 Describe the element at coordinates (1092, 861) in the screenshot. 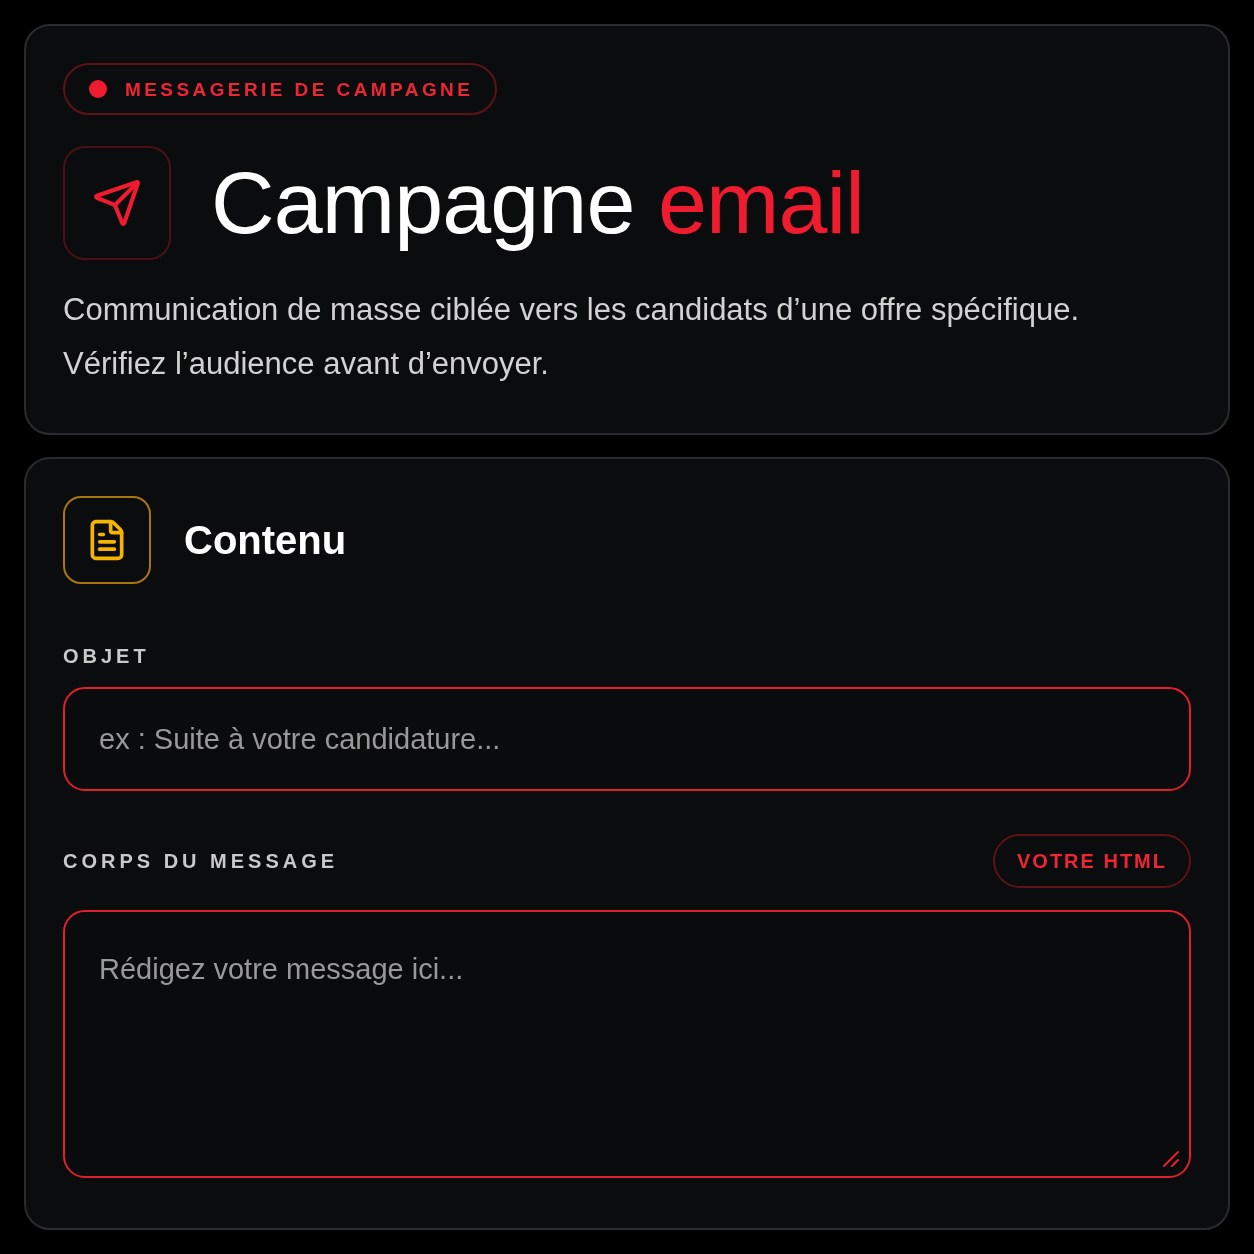

I see `html-toggle-button: VOTRE HTML` at that location.